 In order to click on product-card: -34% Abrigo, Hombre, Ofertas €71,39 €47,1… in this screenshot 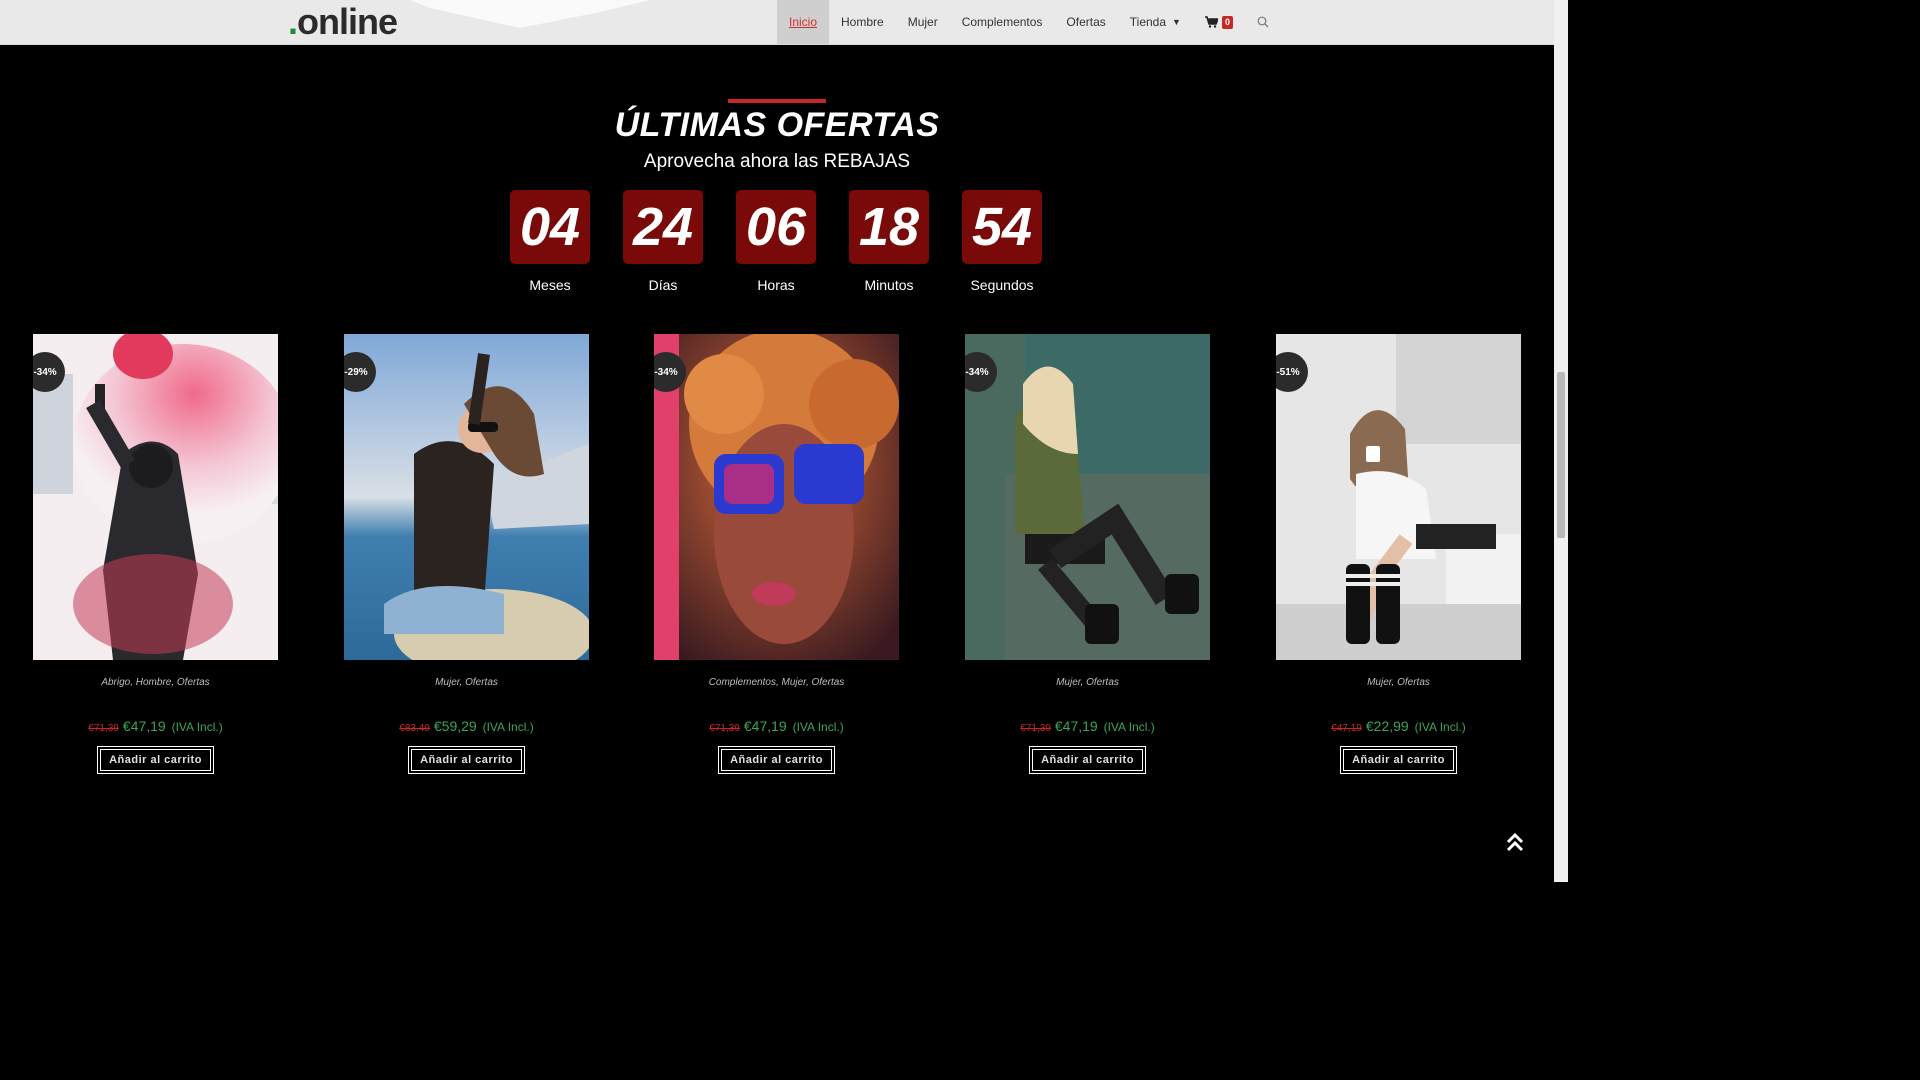, I will do `click(155, 554)`.